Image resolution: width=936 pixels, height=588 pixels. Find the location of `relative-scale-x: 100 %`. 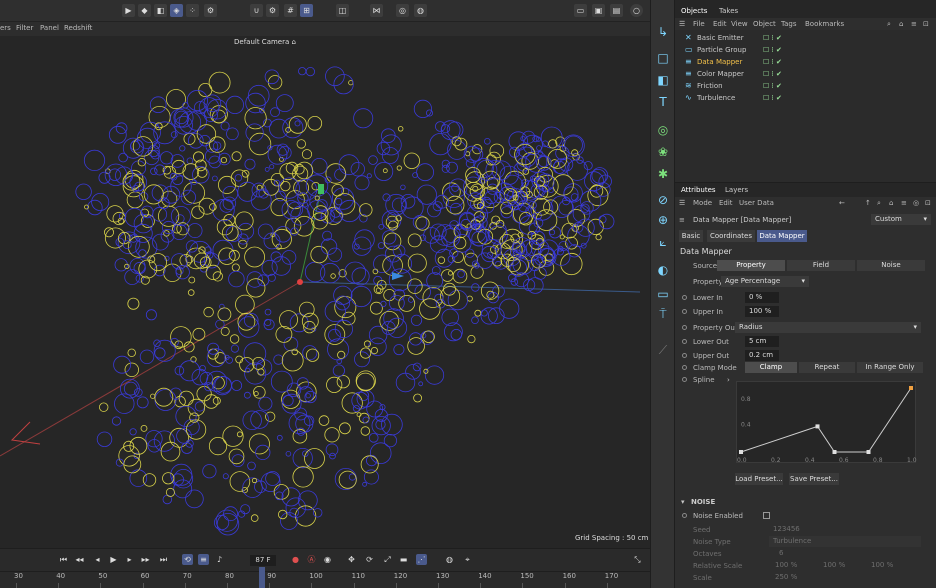

relative-scale-x: 100 % is located at coordinates (791, 565).